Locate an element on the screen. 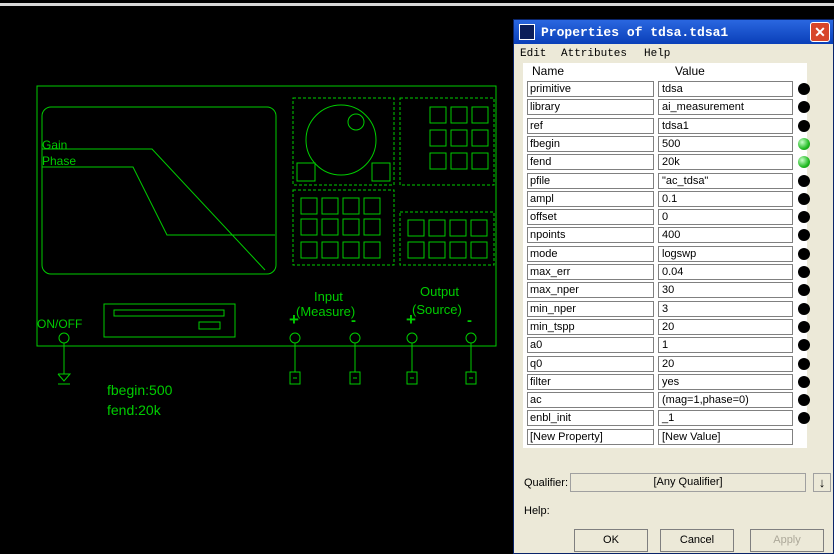  property-row: [New Property] [New Value] is located at coordinates (665, 437).